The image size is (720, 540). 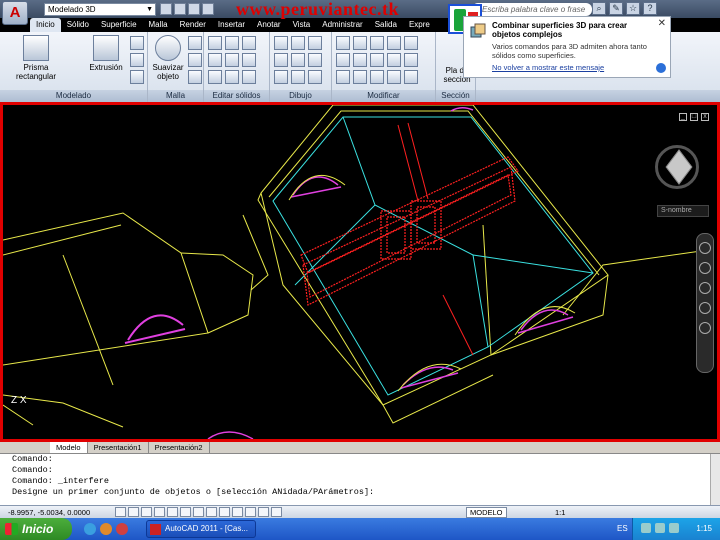 I want to click on mesh-icon, so click(x=195, y=43).